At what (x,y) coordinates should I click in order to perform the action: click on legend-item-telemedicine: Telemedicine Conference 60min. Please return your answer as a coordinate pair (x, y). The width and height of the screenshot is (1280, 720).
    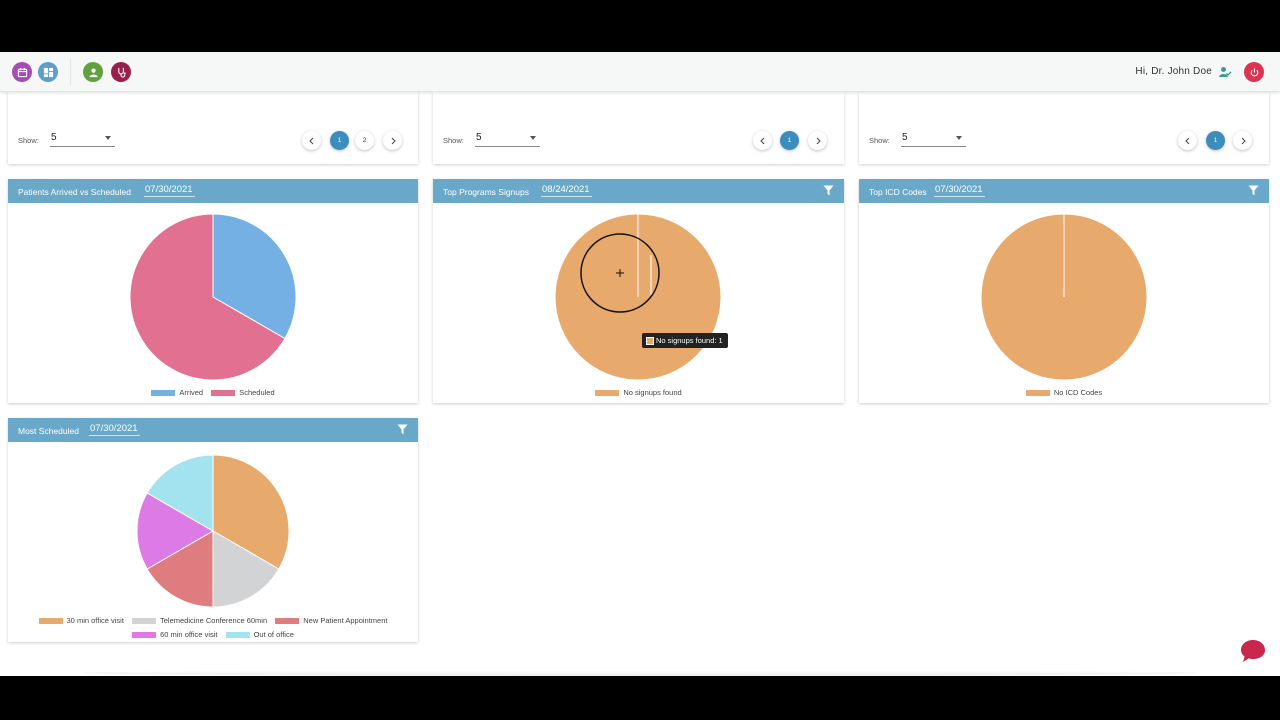
    Looking at the image, I should click on (199, 621).